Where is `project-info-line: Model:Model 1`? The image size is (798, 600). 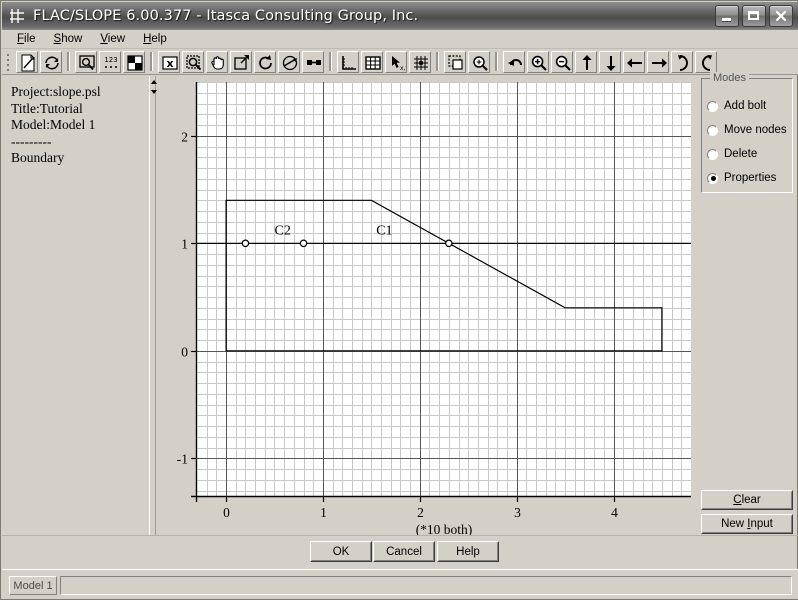
project-info-line: Model:Model 1 is located at coordinates (53, 124).